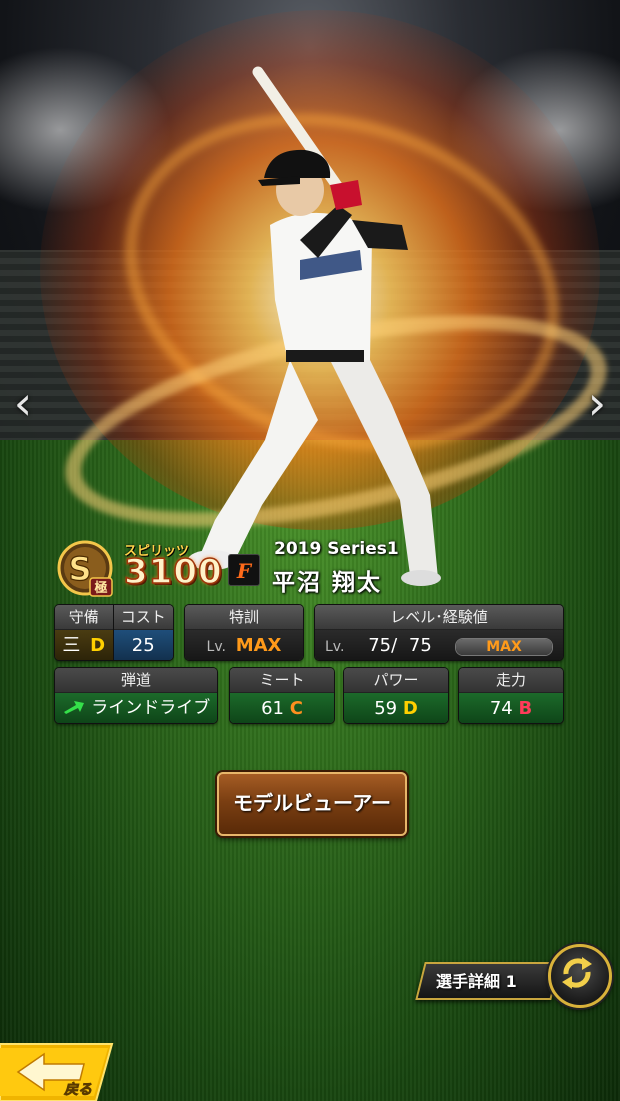 Image resolution: width=620 pixels, height=1101 pixels. What do you see at coordinates (296, 708) in the screenshot?
I see `meet-grade: C` at bounding box center [296, 708].